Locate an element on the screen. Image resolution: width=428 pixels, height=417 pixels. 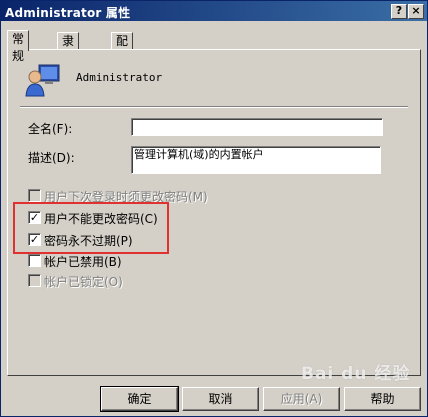
window-title: Administrator 属性 is located at coordinates (68, 13).